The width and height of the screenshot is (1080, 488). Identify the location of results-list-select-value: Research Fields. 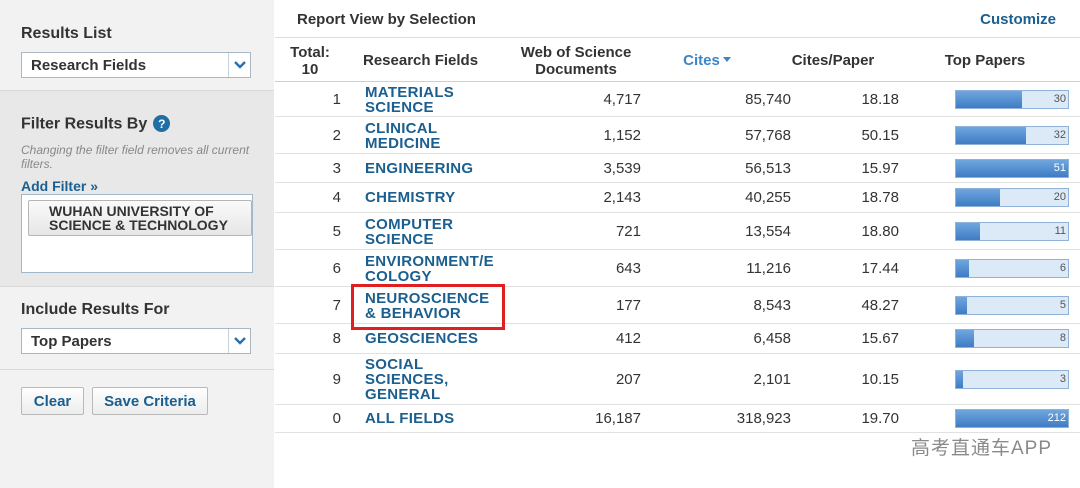
(89, 65).